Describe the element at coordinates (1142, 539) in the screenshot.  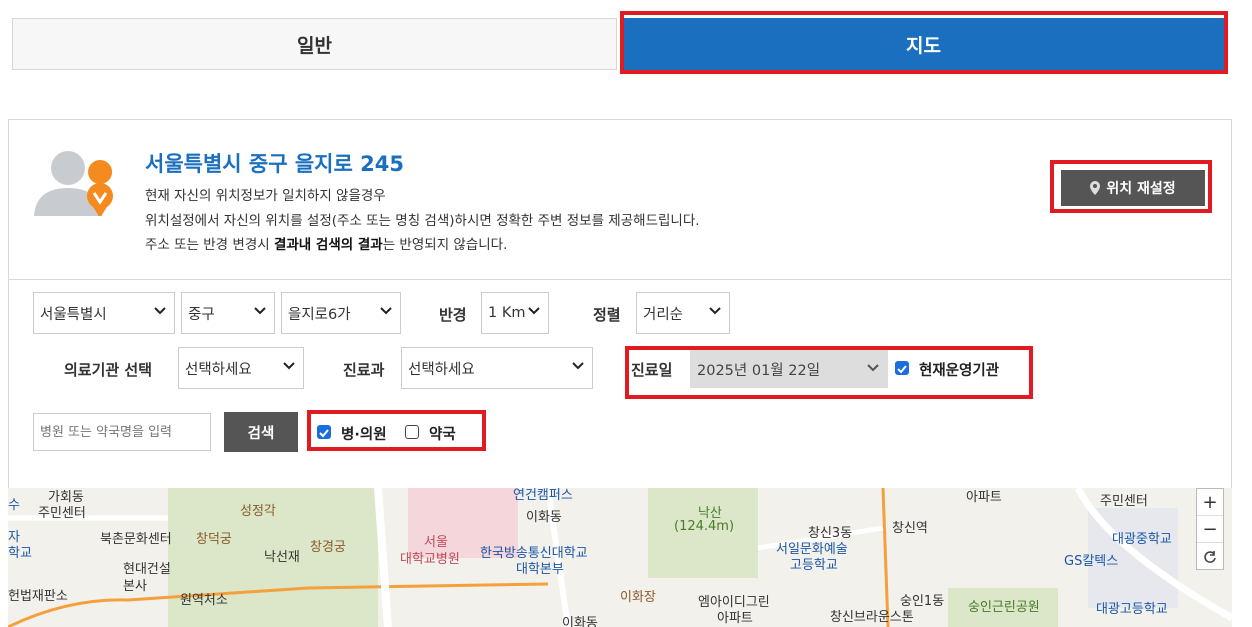
I see `map-label: 대광중학교` at that location.